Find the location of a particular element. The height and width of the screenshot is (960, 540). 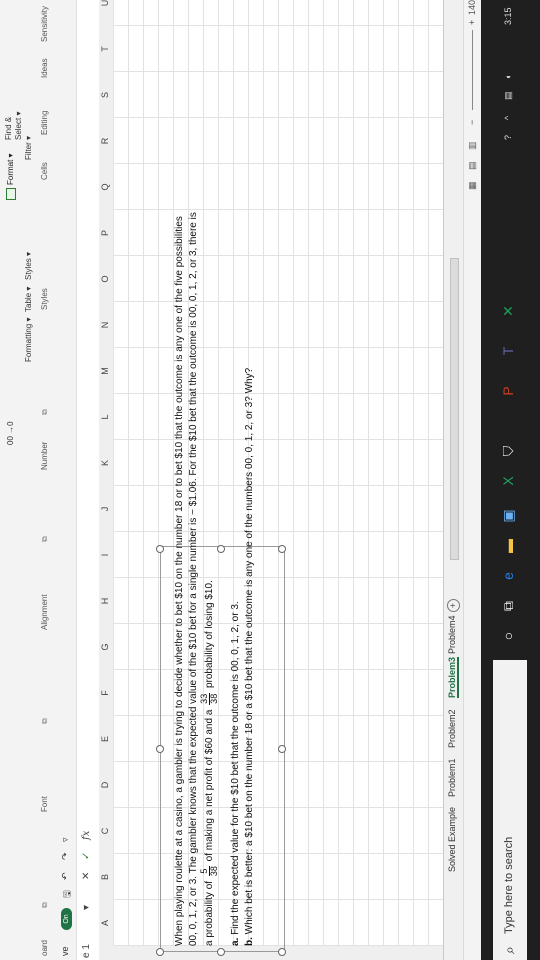

probability-text-b: of making a net profit of $60 and a is located at coordinates (210, 785).